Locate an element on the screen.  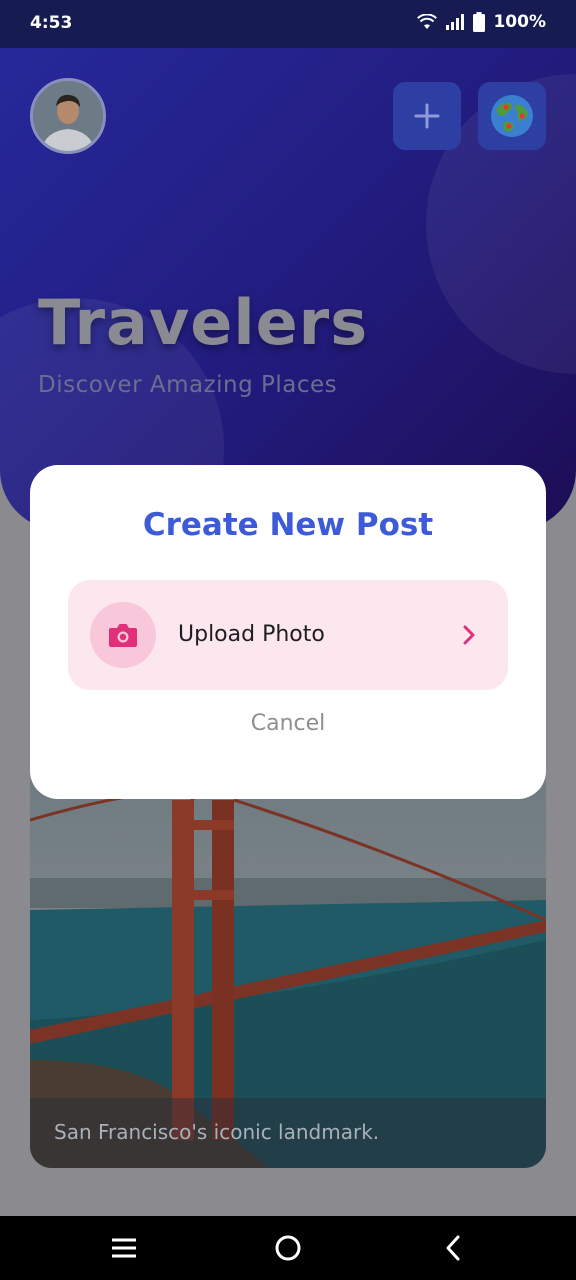
app-subtitle: Discover Amazing Places is located at coordinates (188, 385).